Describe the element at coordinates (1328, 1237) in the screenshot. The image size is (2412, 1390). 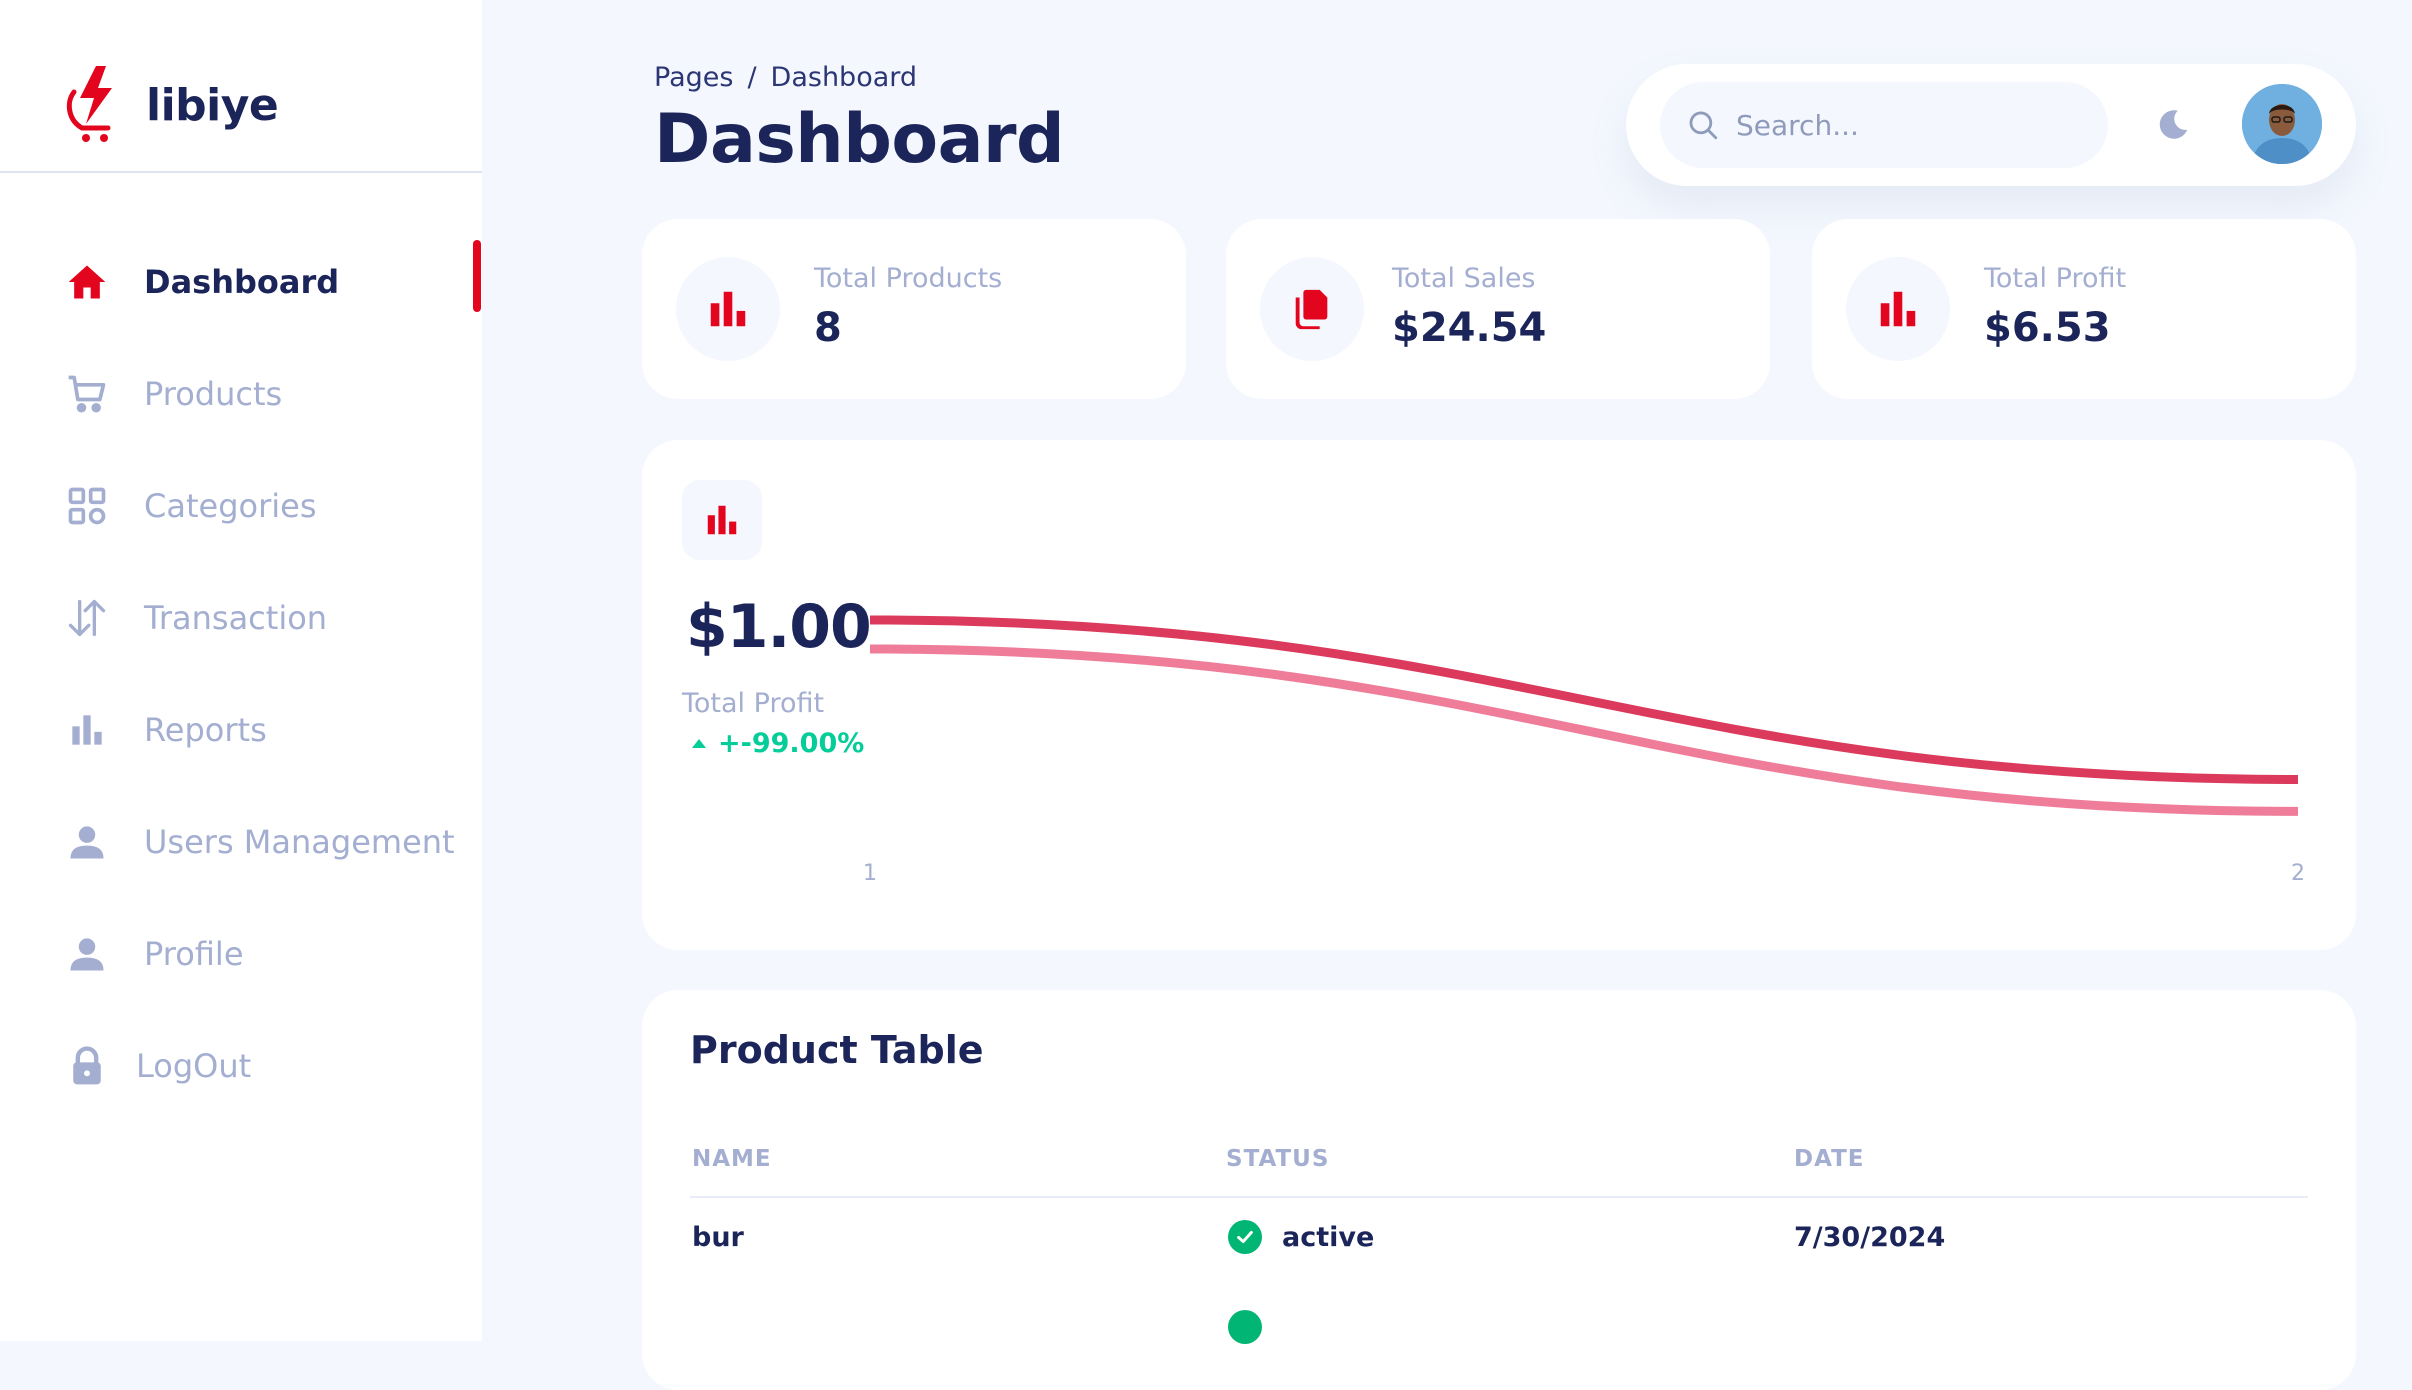
I see `status-text: active` at that location.